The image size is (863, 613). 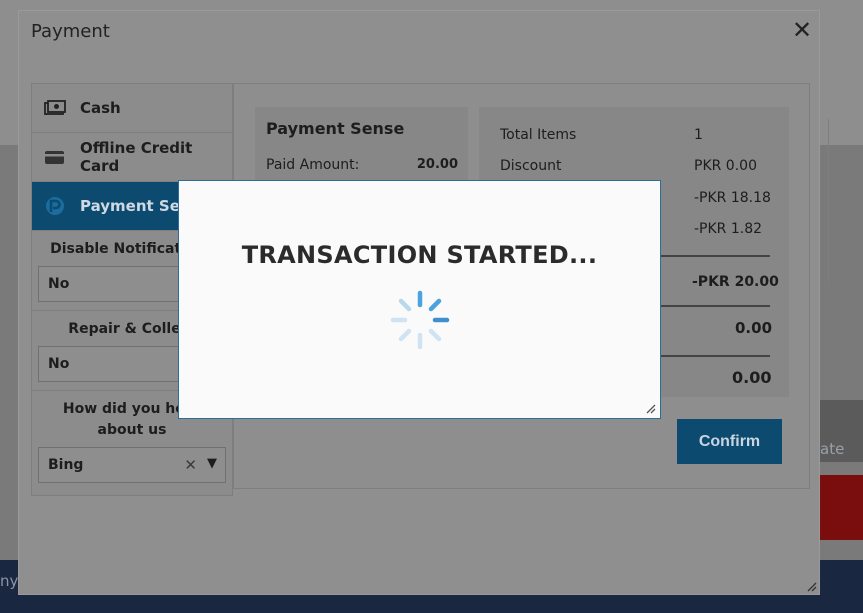 I want to click on hear-about-select: Bing ✕ ▼, so click(x=132, y=465).